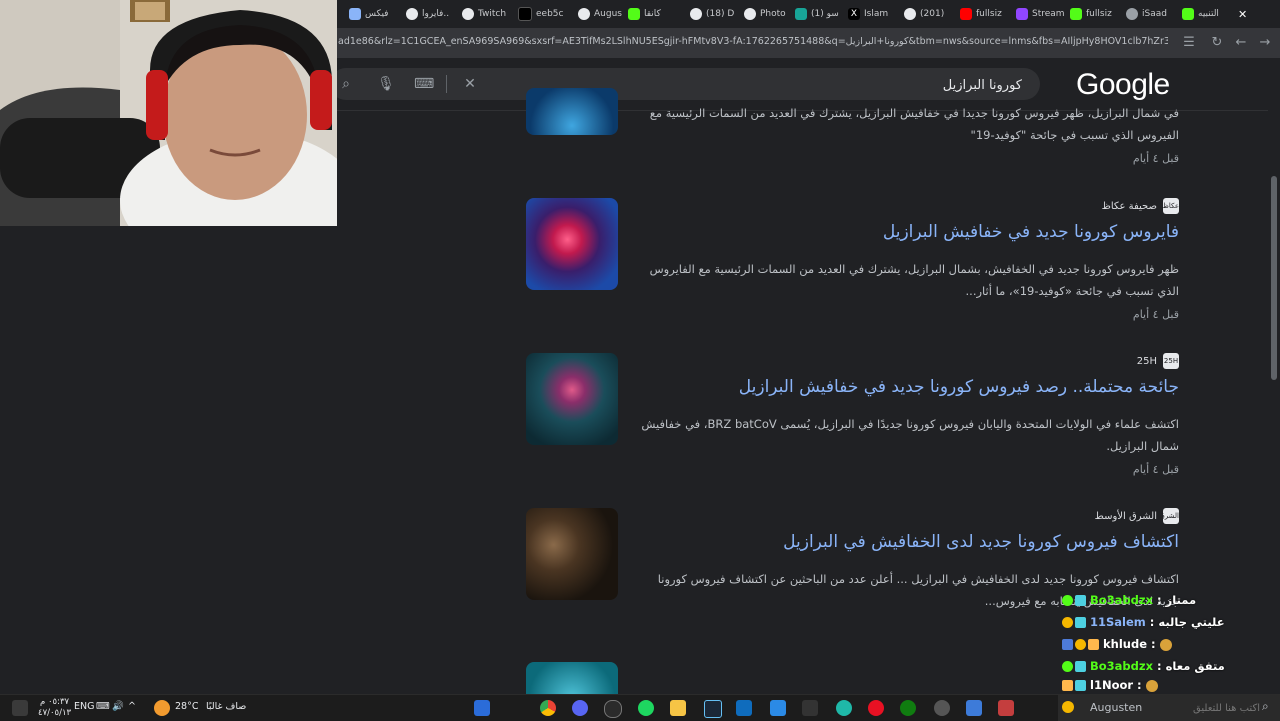  Describe the element at coordinates (132, 706) in the screenshot. I see `tray-chevron-icon: ^` at that location.